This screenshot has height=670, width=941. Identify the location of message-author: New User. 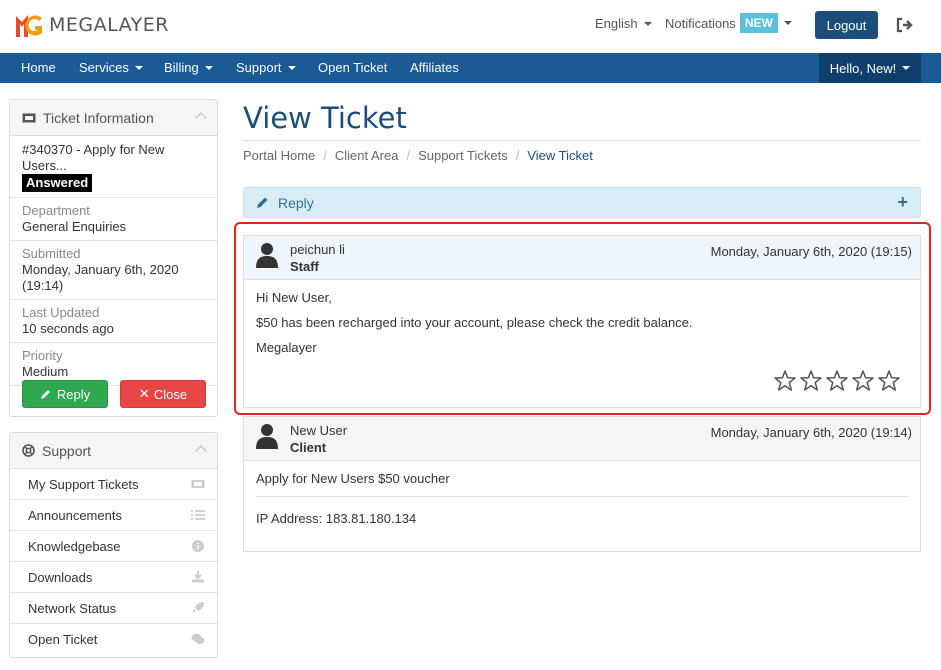
(319, 430).